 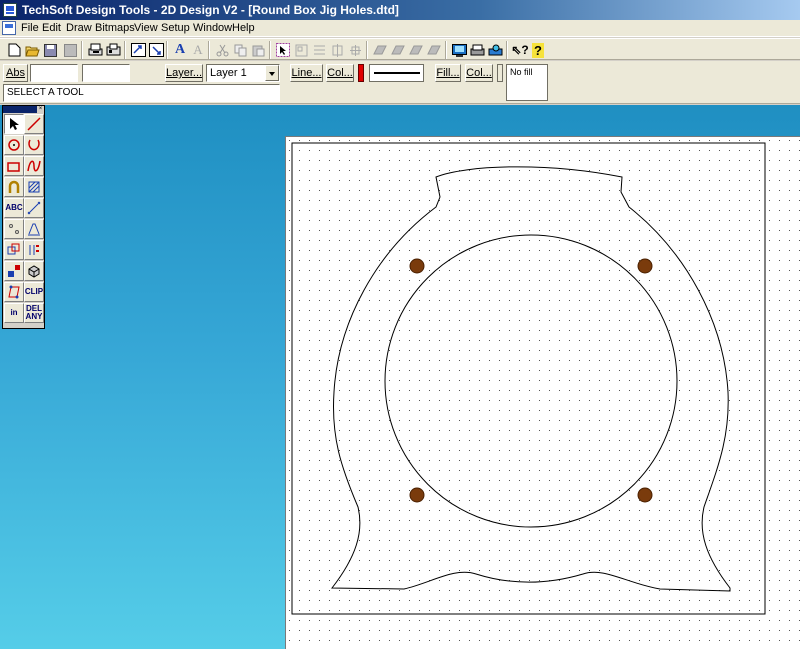 What do you see at coordinates (243, 28) in the screenshot?
I see `menu-help: Help` at bounding box center [243, 28].